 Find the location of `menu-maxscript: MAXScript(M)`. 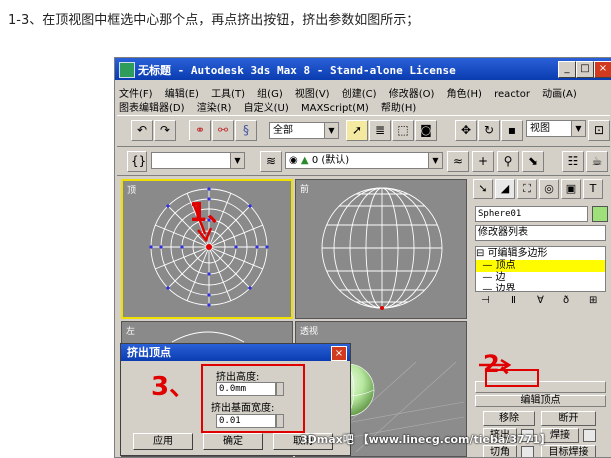

menu-maxscript: MAXScript(M) is located at coordinates (335, 108).